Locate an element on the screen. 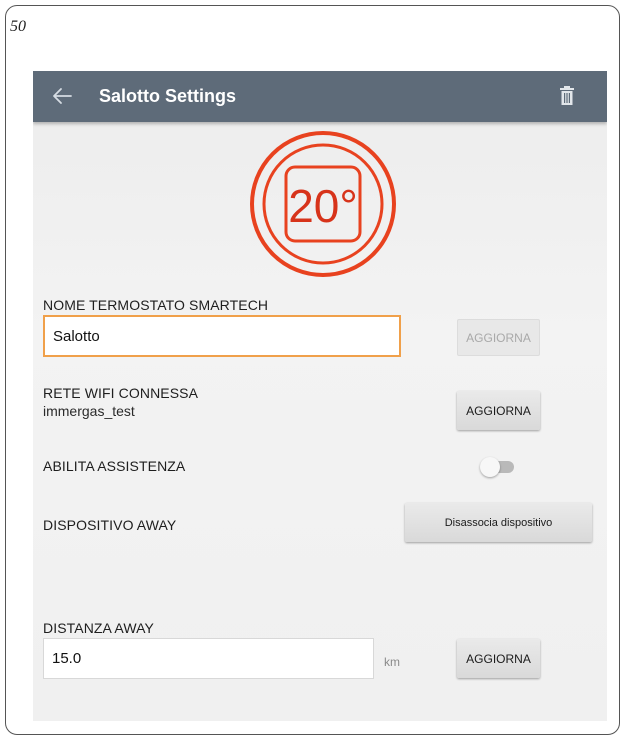 The image size is (627, 738). temperature-value: 20° is located at coordinates (323, 206).